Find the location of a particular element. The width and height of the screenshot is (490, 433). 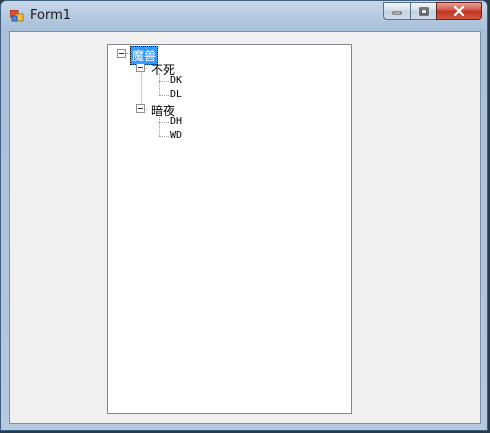

restore-button is located at coordinates (423, 11).